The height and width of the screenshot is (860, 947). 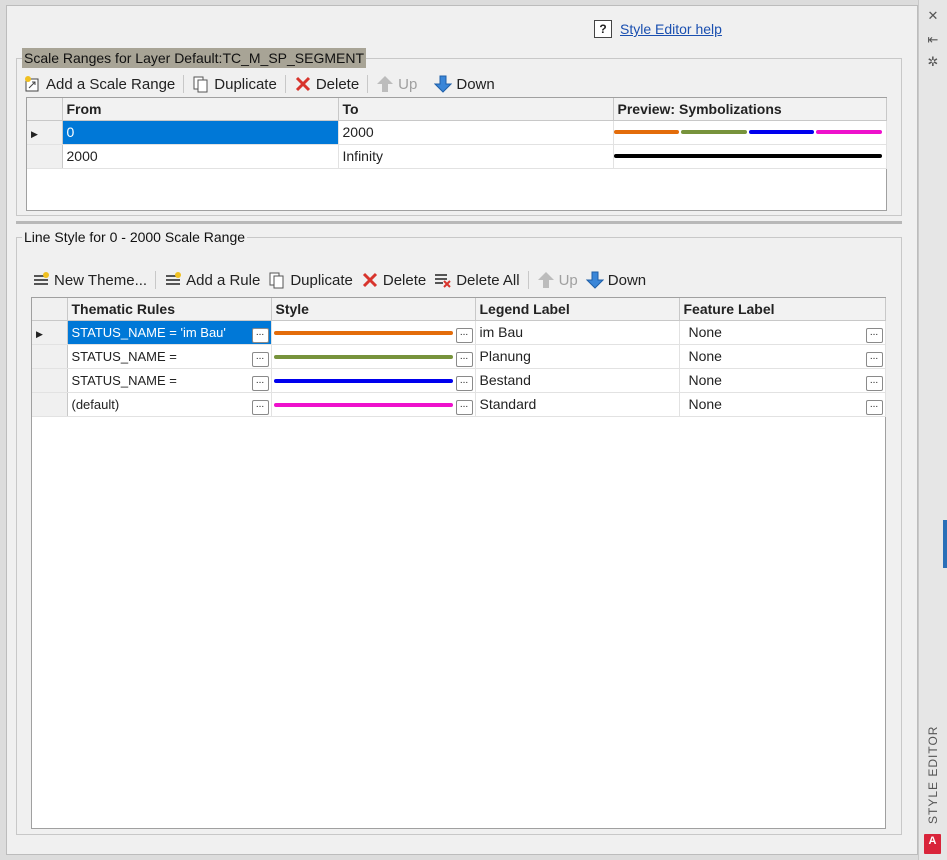 What do you see at coordinates (932, 844) in the screenshot?
I see `autocad-logo-icon: A` at bounding box center [932, 844].